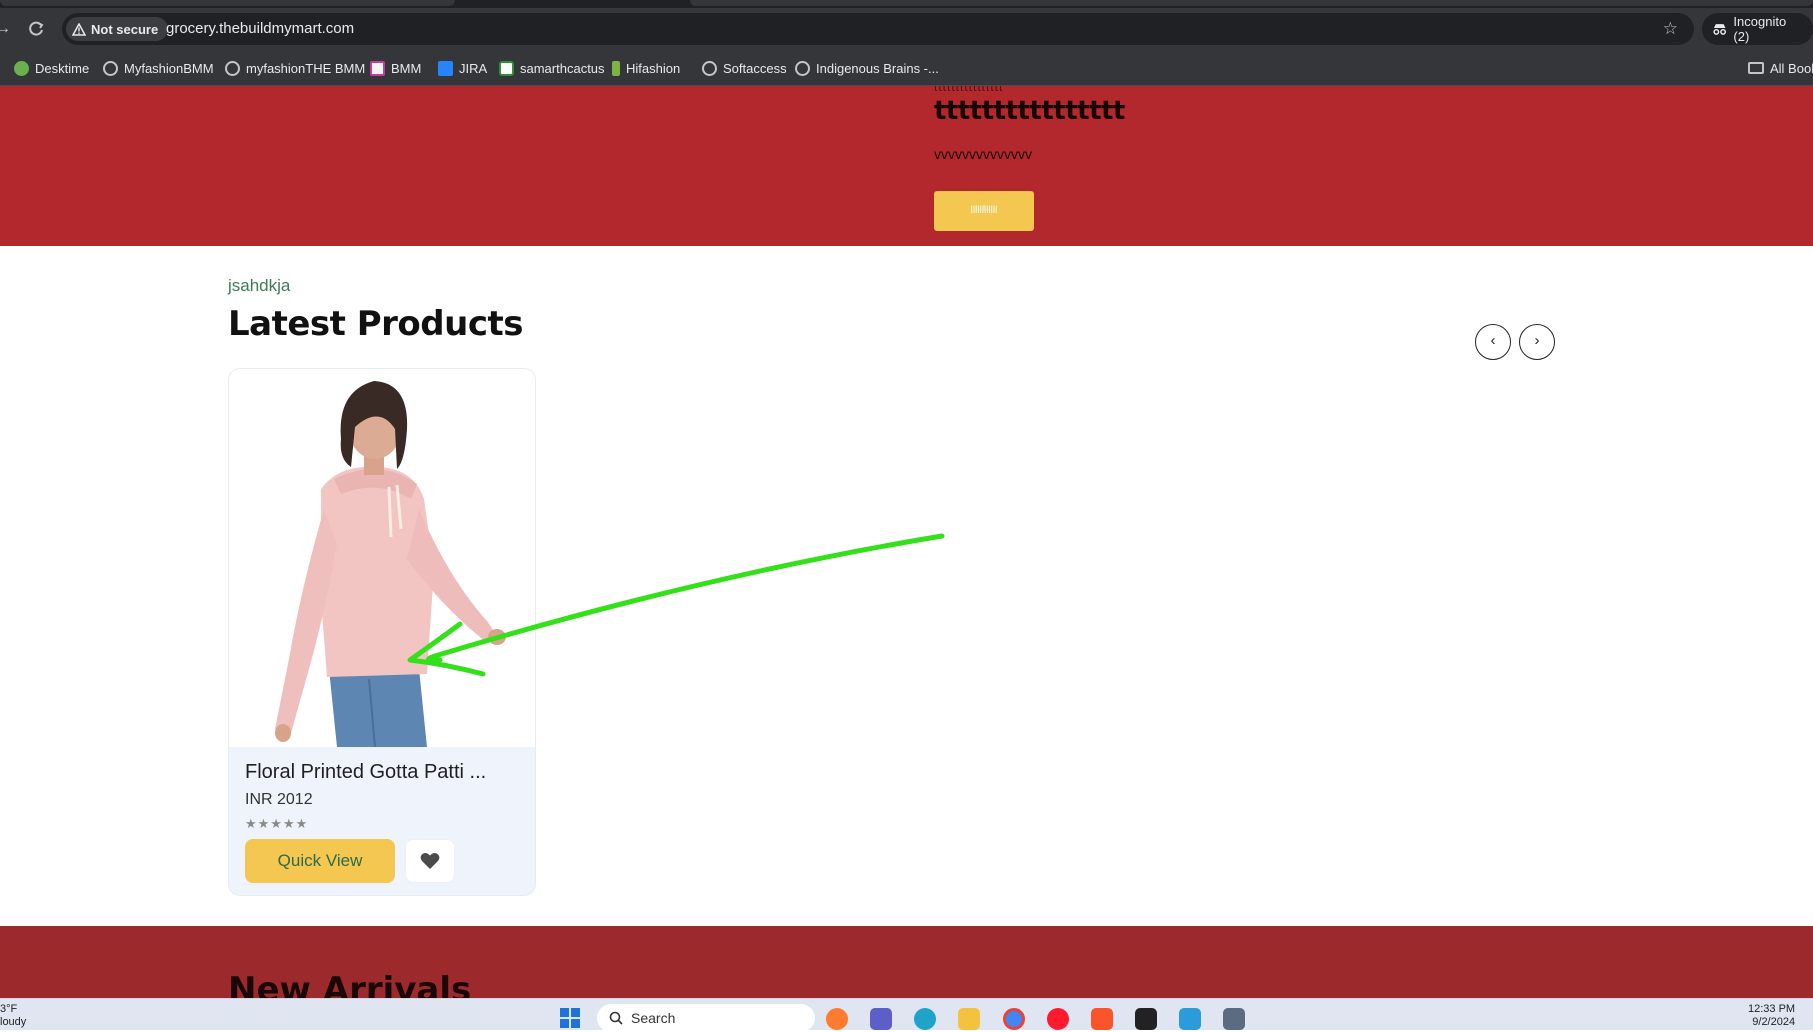 This screenshot has height=1032, width=1813. Describe the element at coordinates (653, 68) in the screenshot. I see `bookmark-label: Hifashion` at that location.